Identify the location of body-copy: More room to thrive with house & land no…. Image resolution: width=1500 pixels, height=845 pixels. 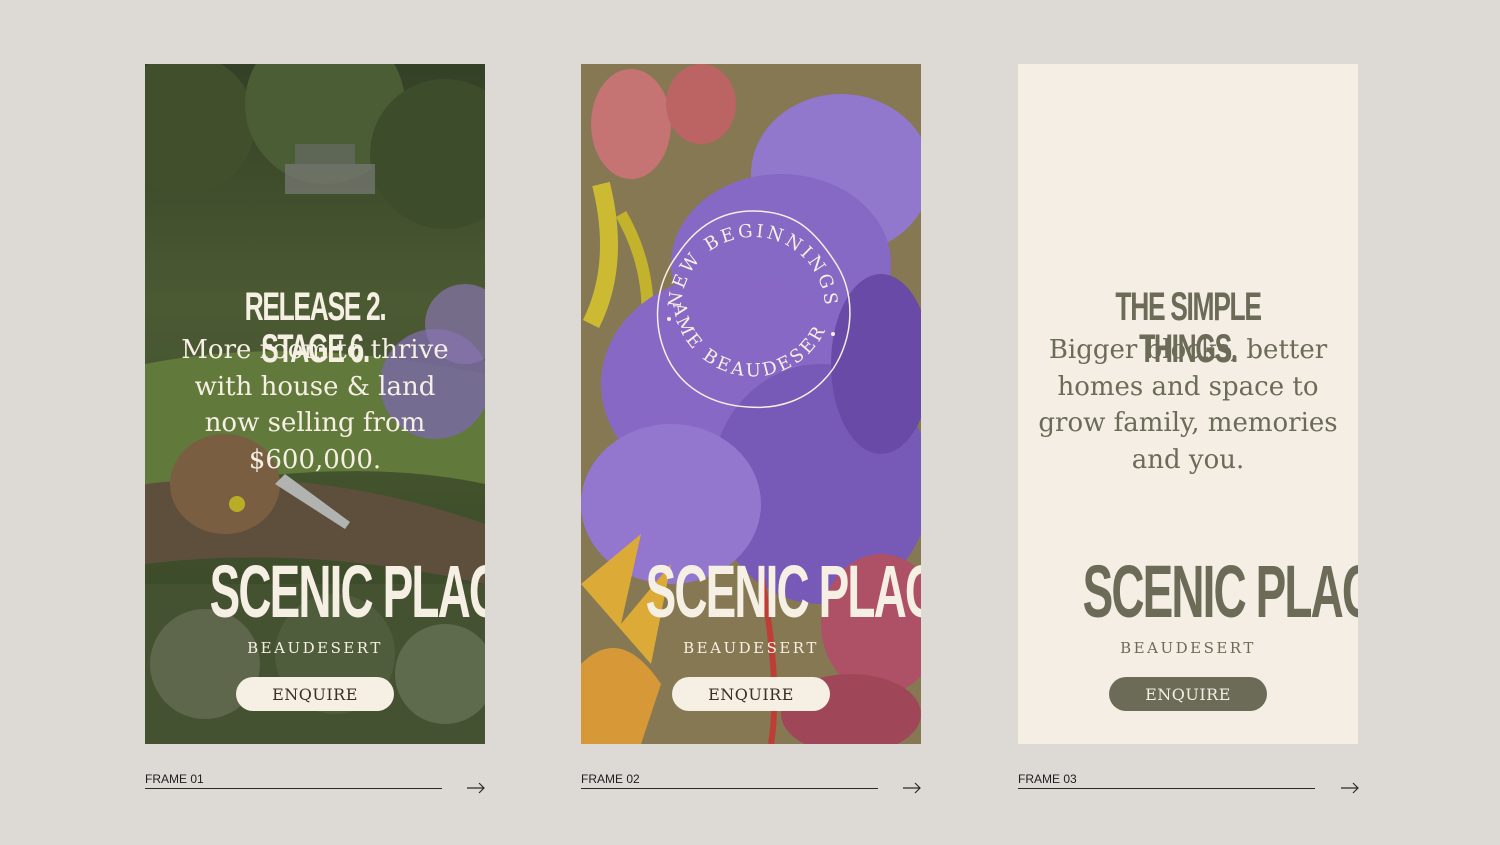
(315, 405).